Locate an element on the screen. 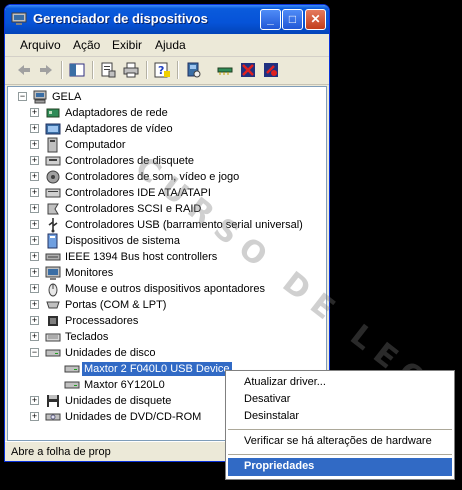  tree-category-label: Dispositivos de sistema is located at coordinates (122, 241).